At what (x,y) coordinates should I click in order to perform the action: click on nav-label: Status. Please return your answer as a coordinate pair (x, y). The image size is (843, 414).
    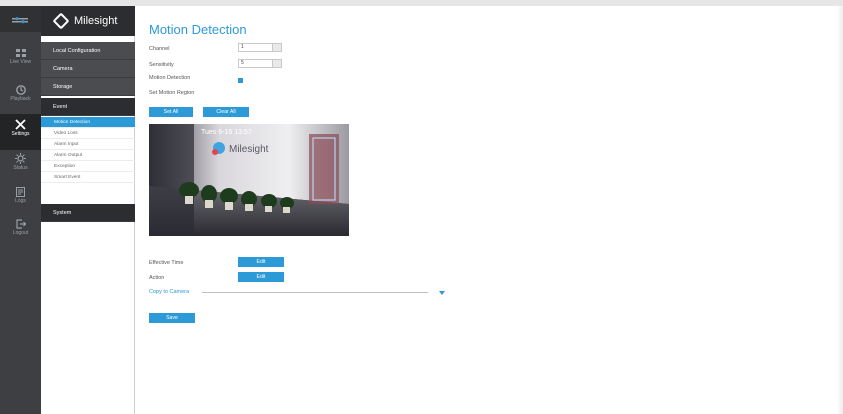
    Looking at the image, I should click on (20, 168).